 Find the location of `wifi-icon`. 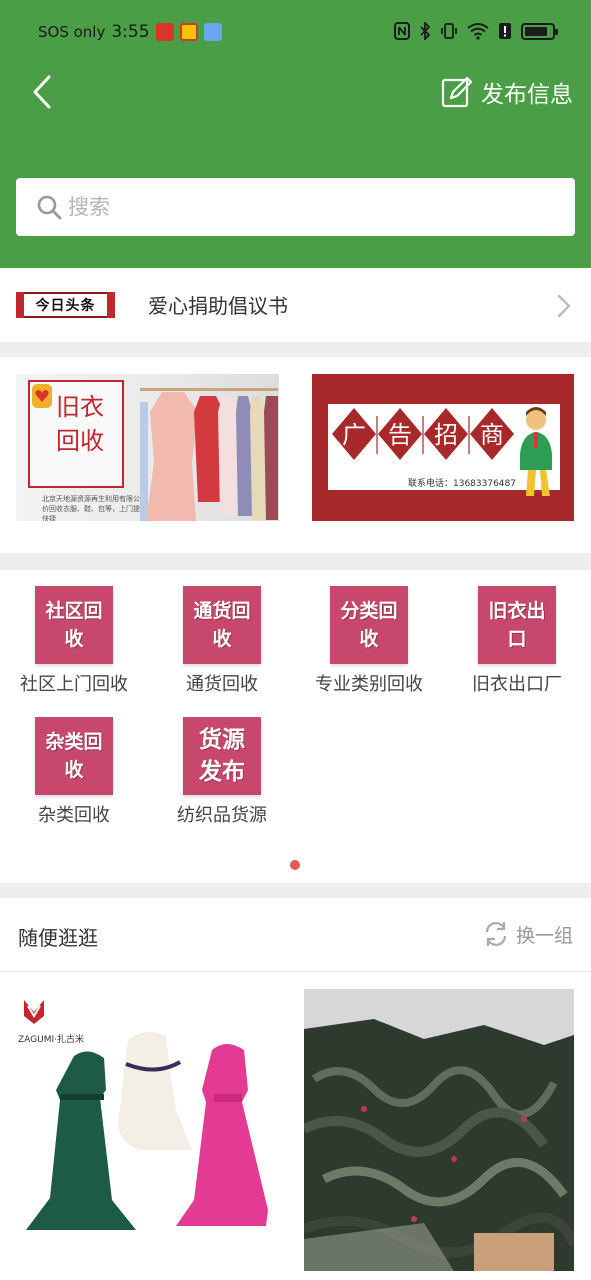

wifi-icon is located at coordinates (478, 31).